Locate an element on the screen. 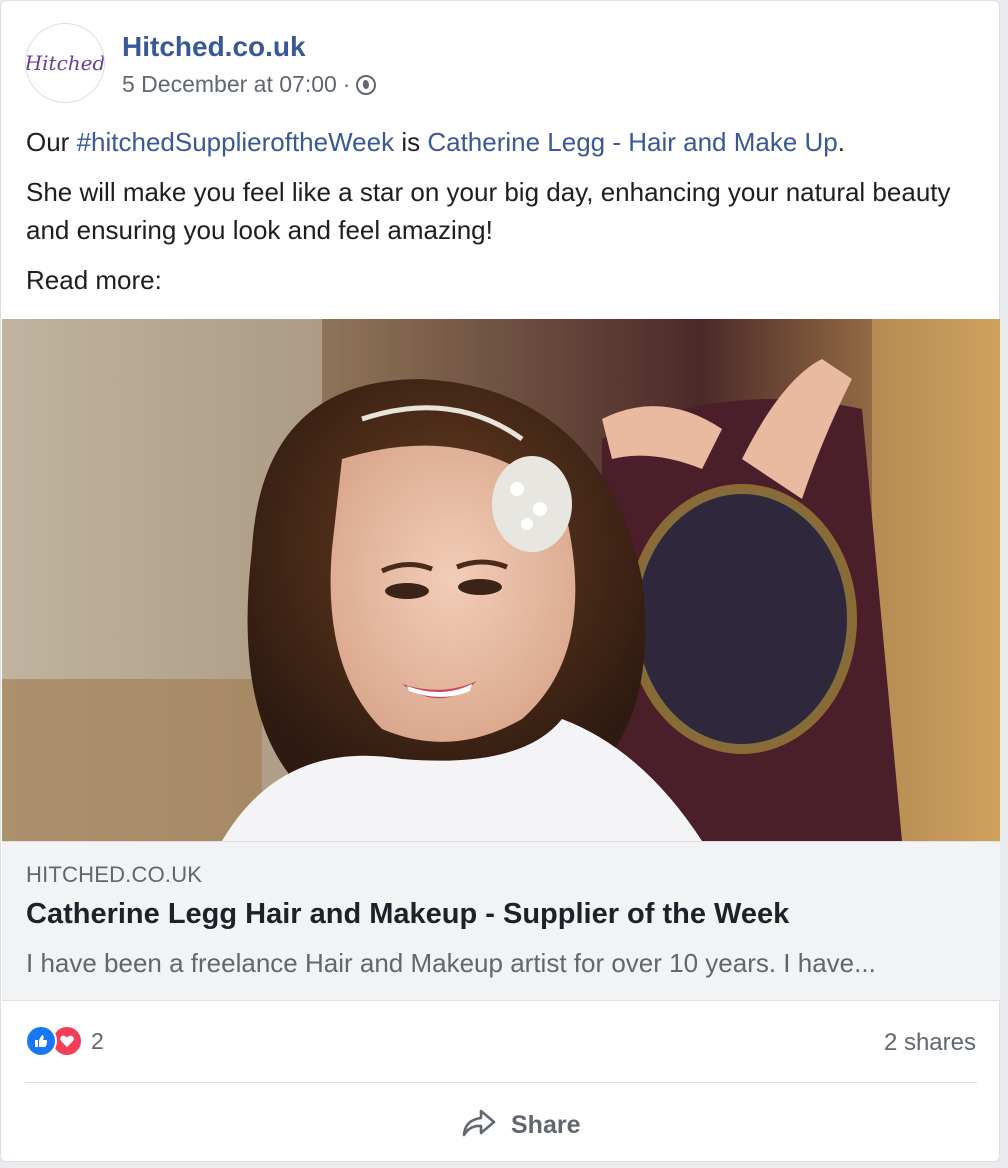 This screenshot has width=1008, height=1168. reactions-summary: 2 is located at coordinates (64, 1041).